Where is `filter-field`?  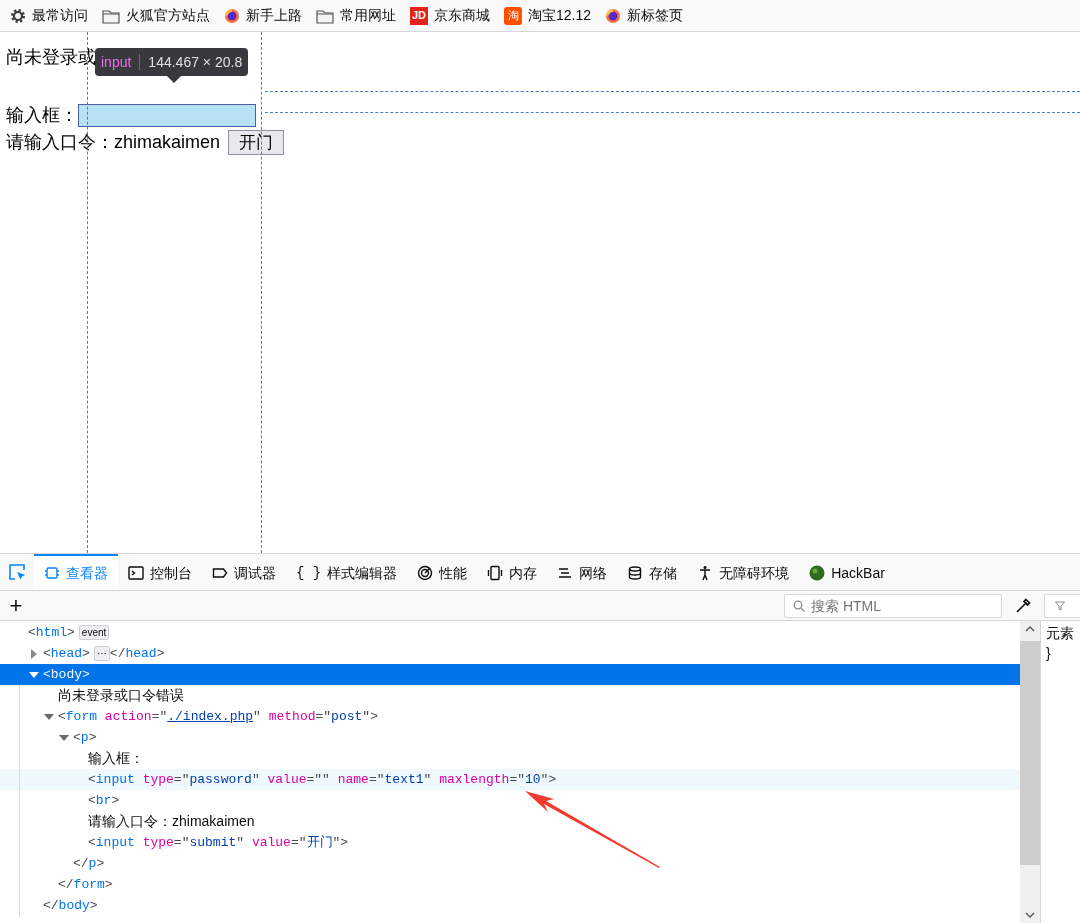
filter-field is located at coordinates (1062, 605).